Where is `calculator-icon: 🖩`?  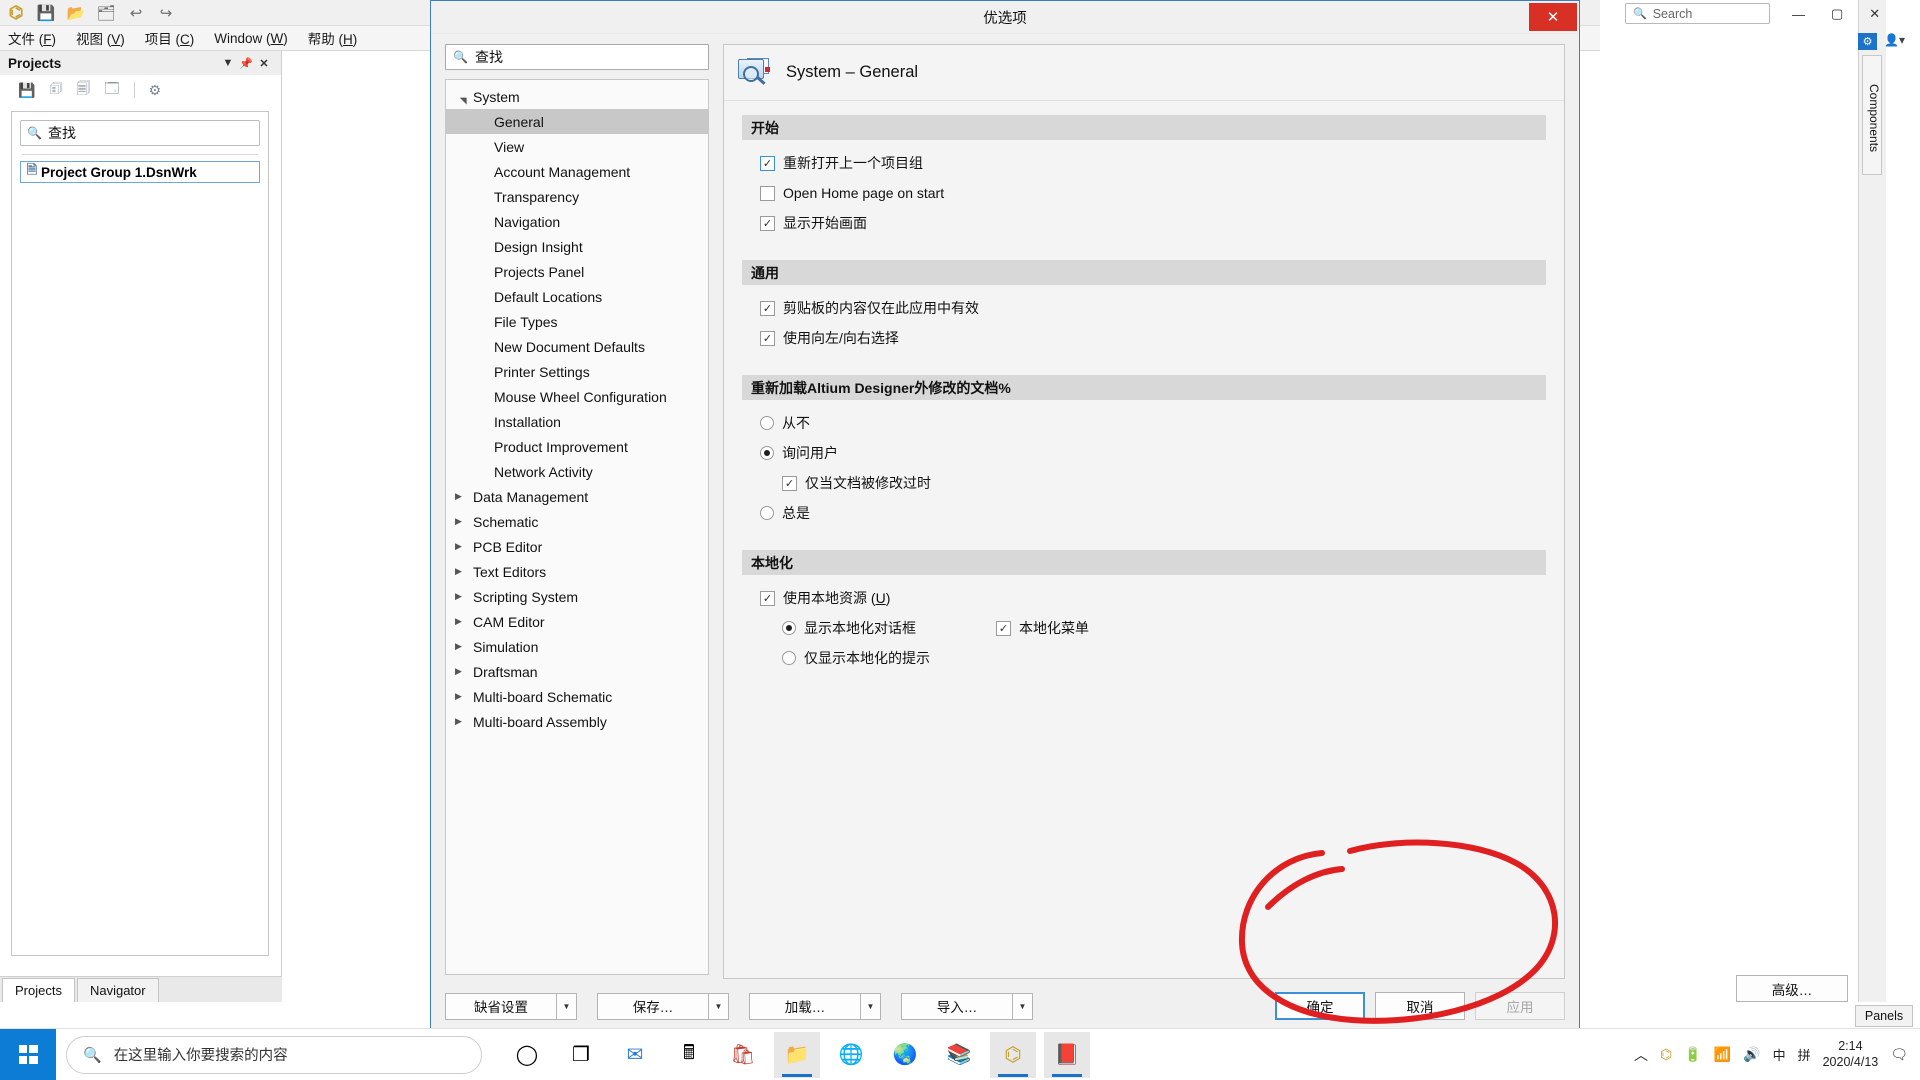 calculator-icon: 🖩 is located at coordinates (689, 1055).